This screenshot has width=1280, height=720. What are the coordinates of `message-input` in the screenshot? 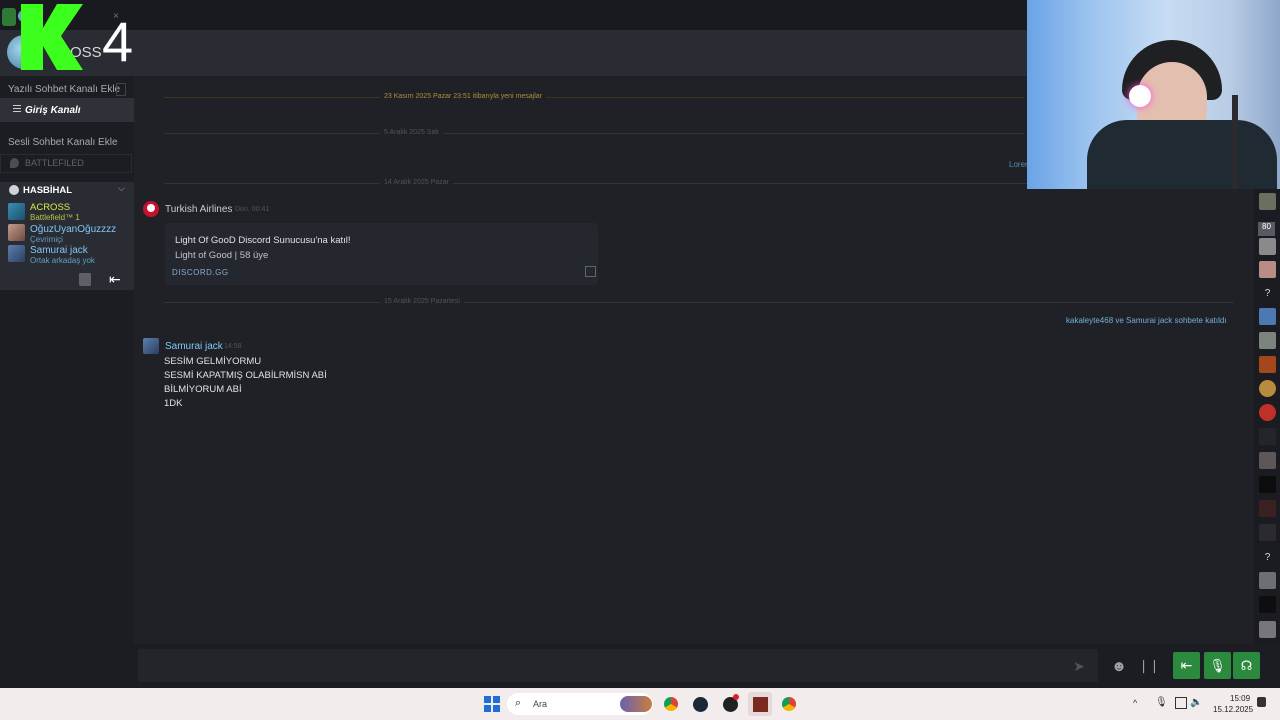 It's located at (618, 665).